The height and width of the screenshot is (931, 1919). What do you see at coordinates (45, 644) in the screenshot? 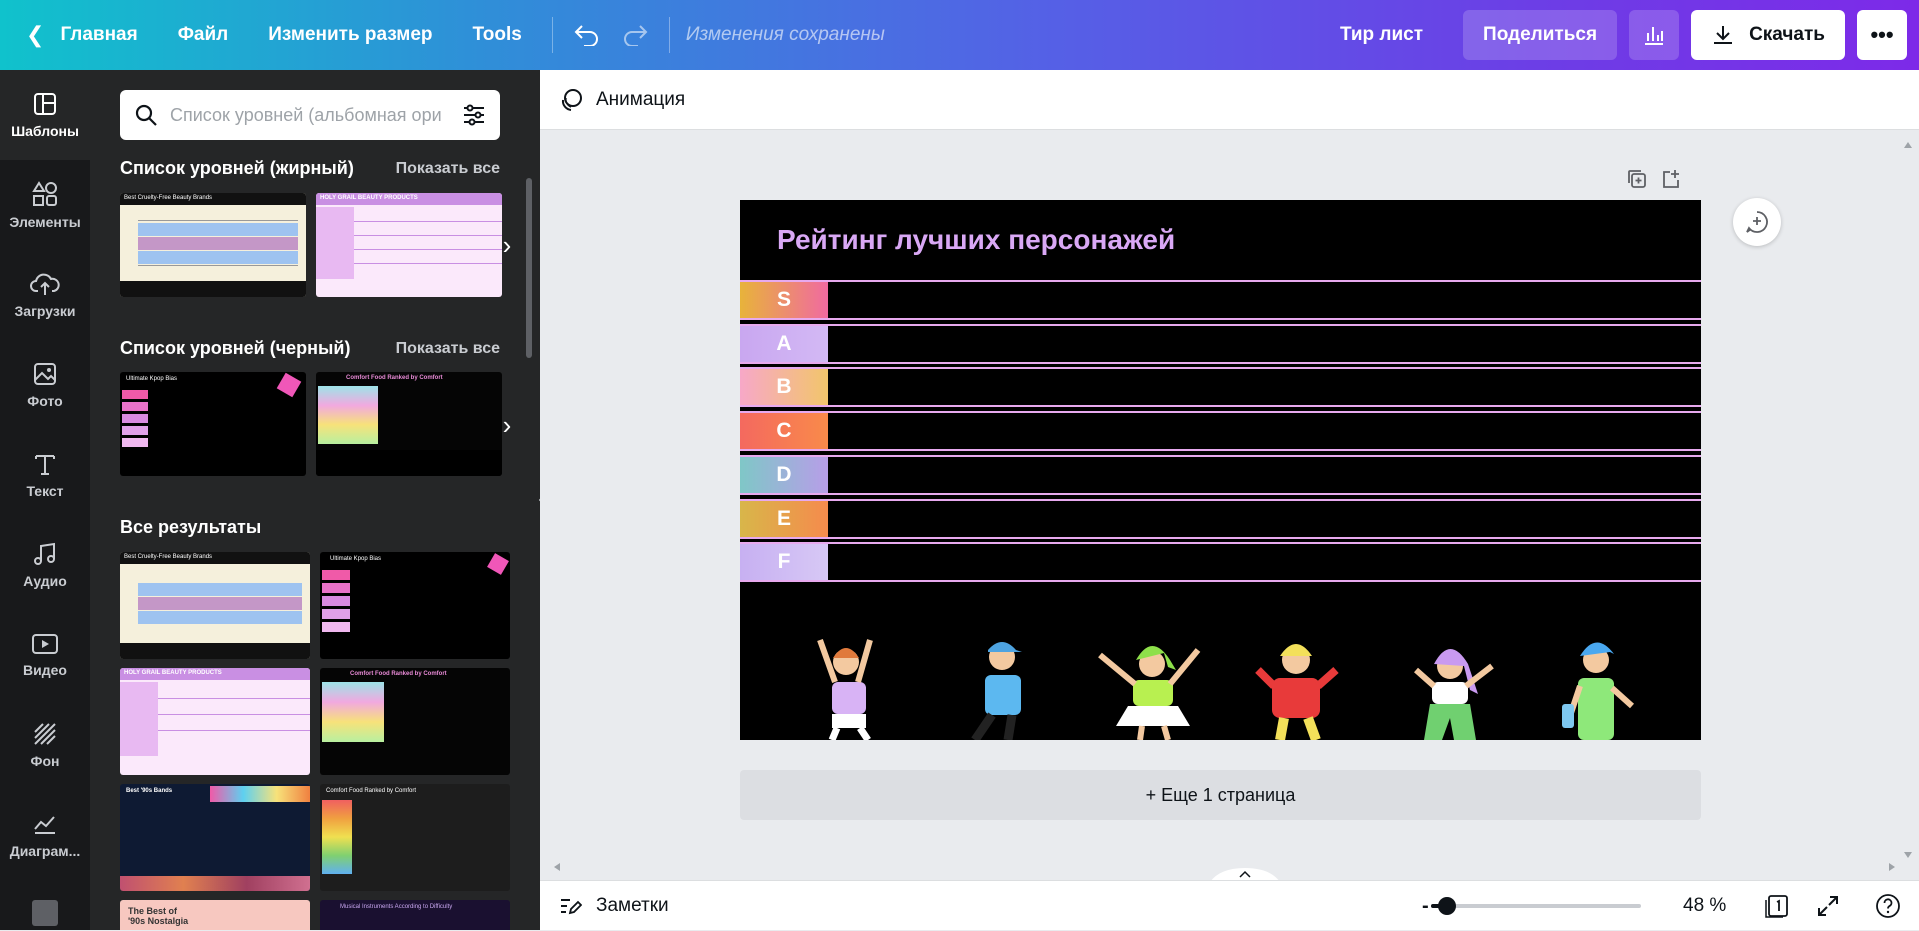
I see `video-icon` at bounding box center [45, 644].